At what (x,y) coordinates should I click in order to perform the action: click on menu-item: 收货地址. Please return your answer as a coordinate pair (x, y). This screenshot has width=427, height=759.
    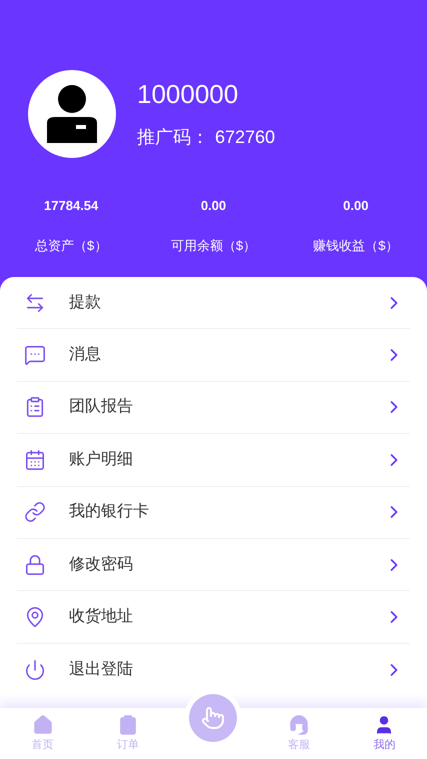
    Looking at the image, I should click on (213, 617).